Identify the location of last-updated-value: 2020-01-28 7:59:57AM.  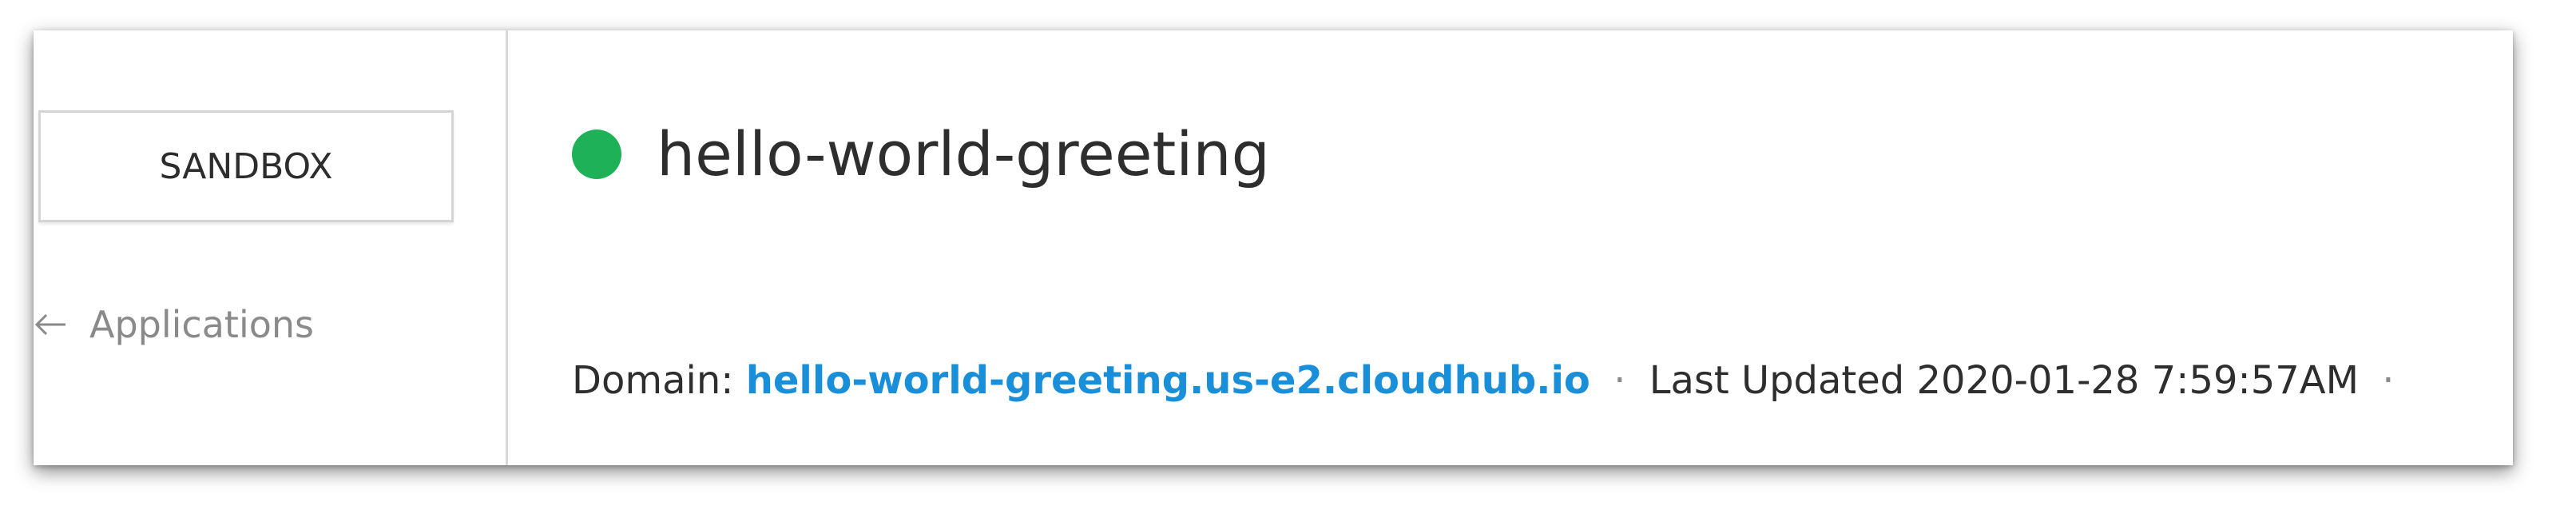
(2138, 381).